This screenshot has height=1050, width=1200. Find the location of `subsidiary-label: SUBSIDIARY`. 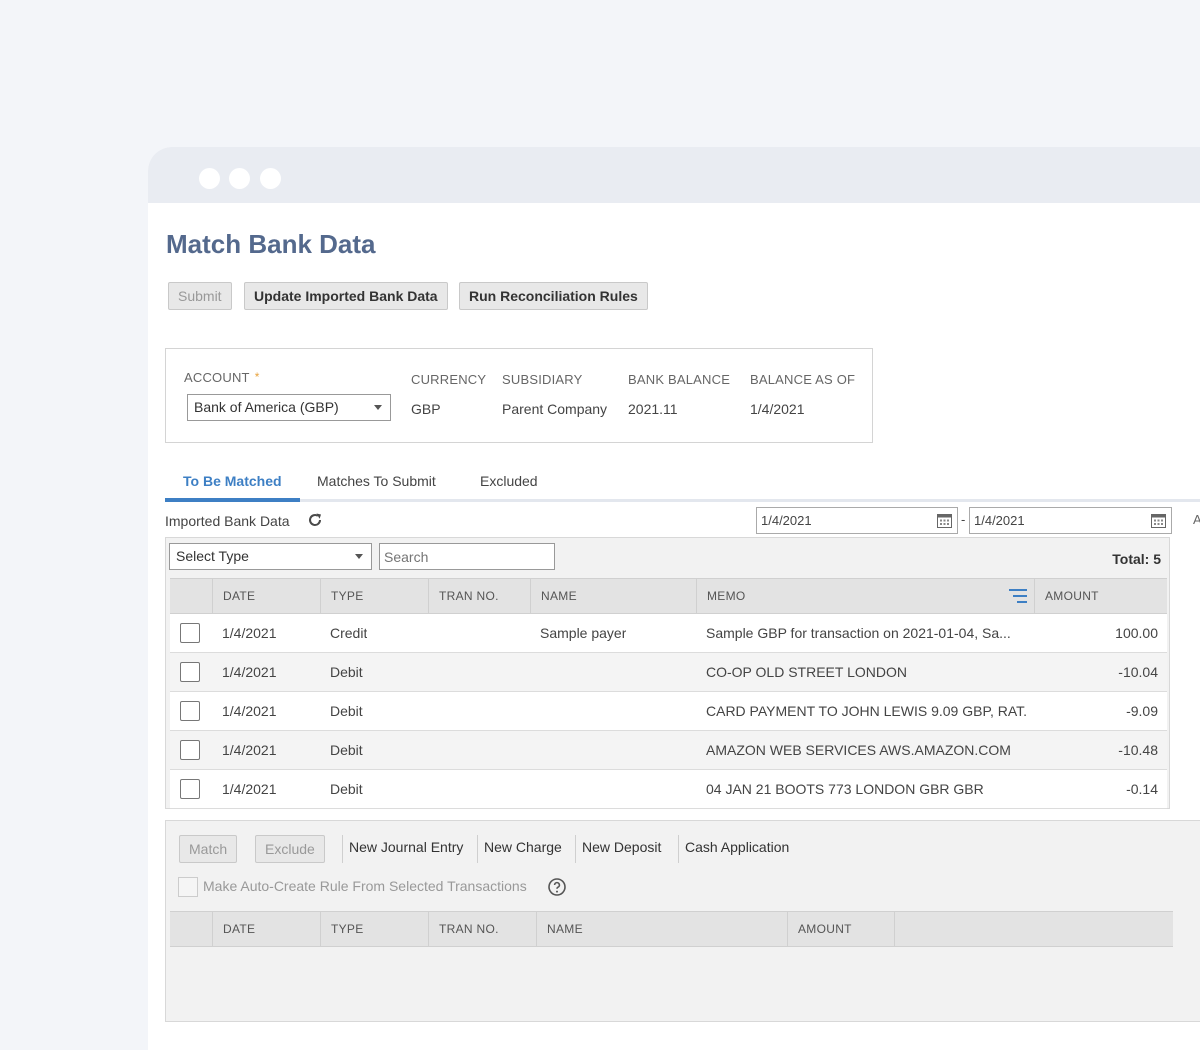

subsidiary-label: SUBSIDIARY is located at coordinates (542, 379).